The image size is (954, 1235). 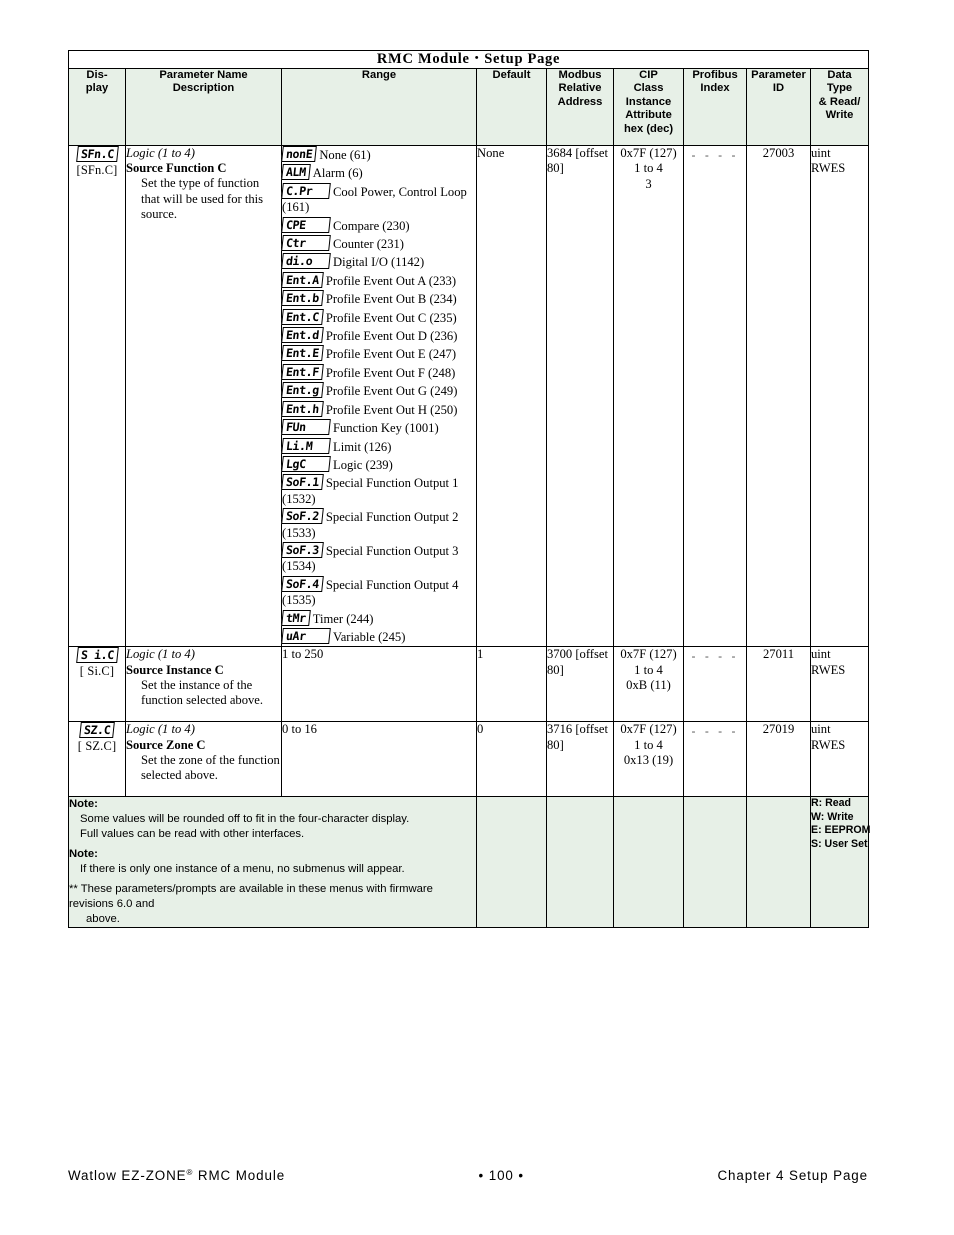 I want to click on range-option-label: Profile Event Out D (236), so click(x=391, y=336).